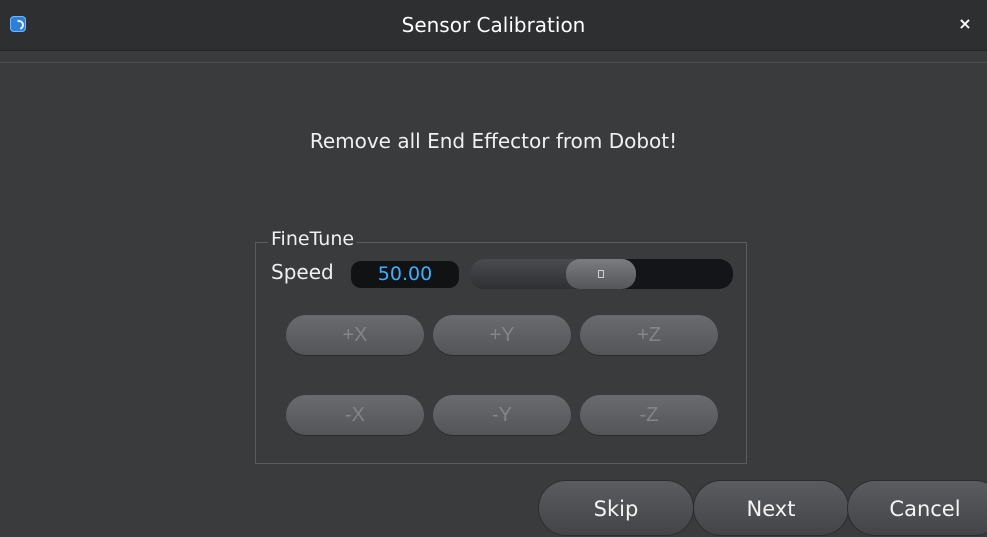 The width and height of the screenshot is (987, 537). I want to click on jog-minus-x-button: -X, so click(355, 415).